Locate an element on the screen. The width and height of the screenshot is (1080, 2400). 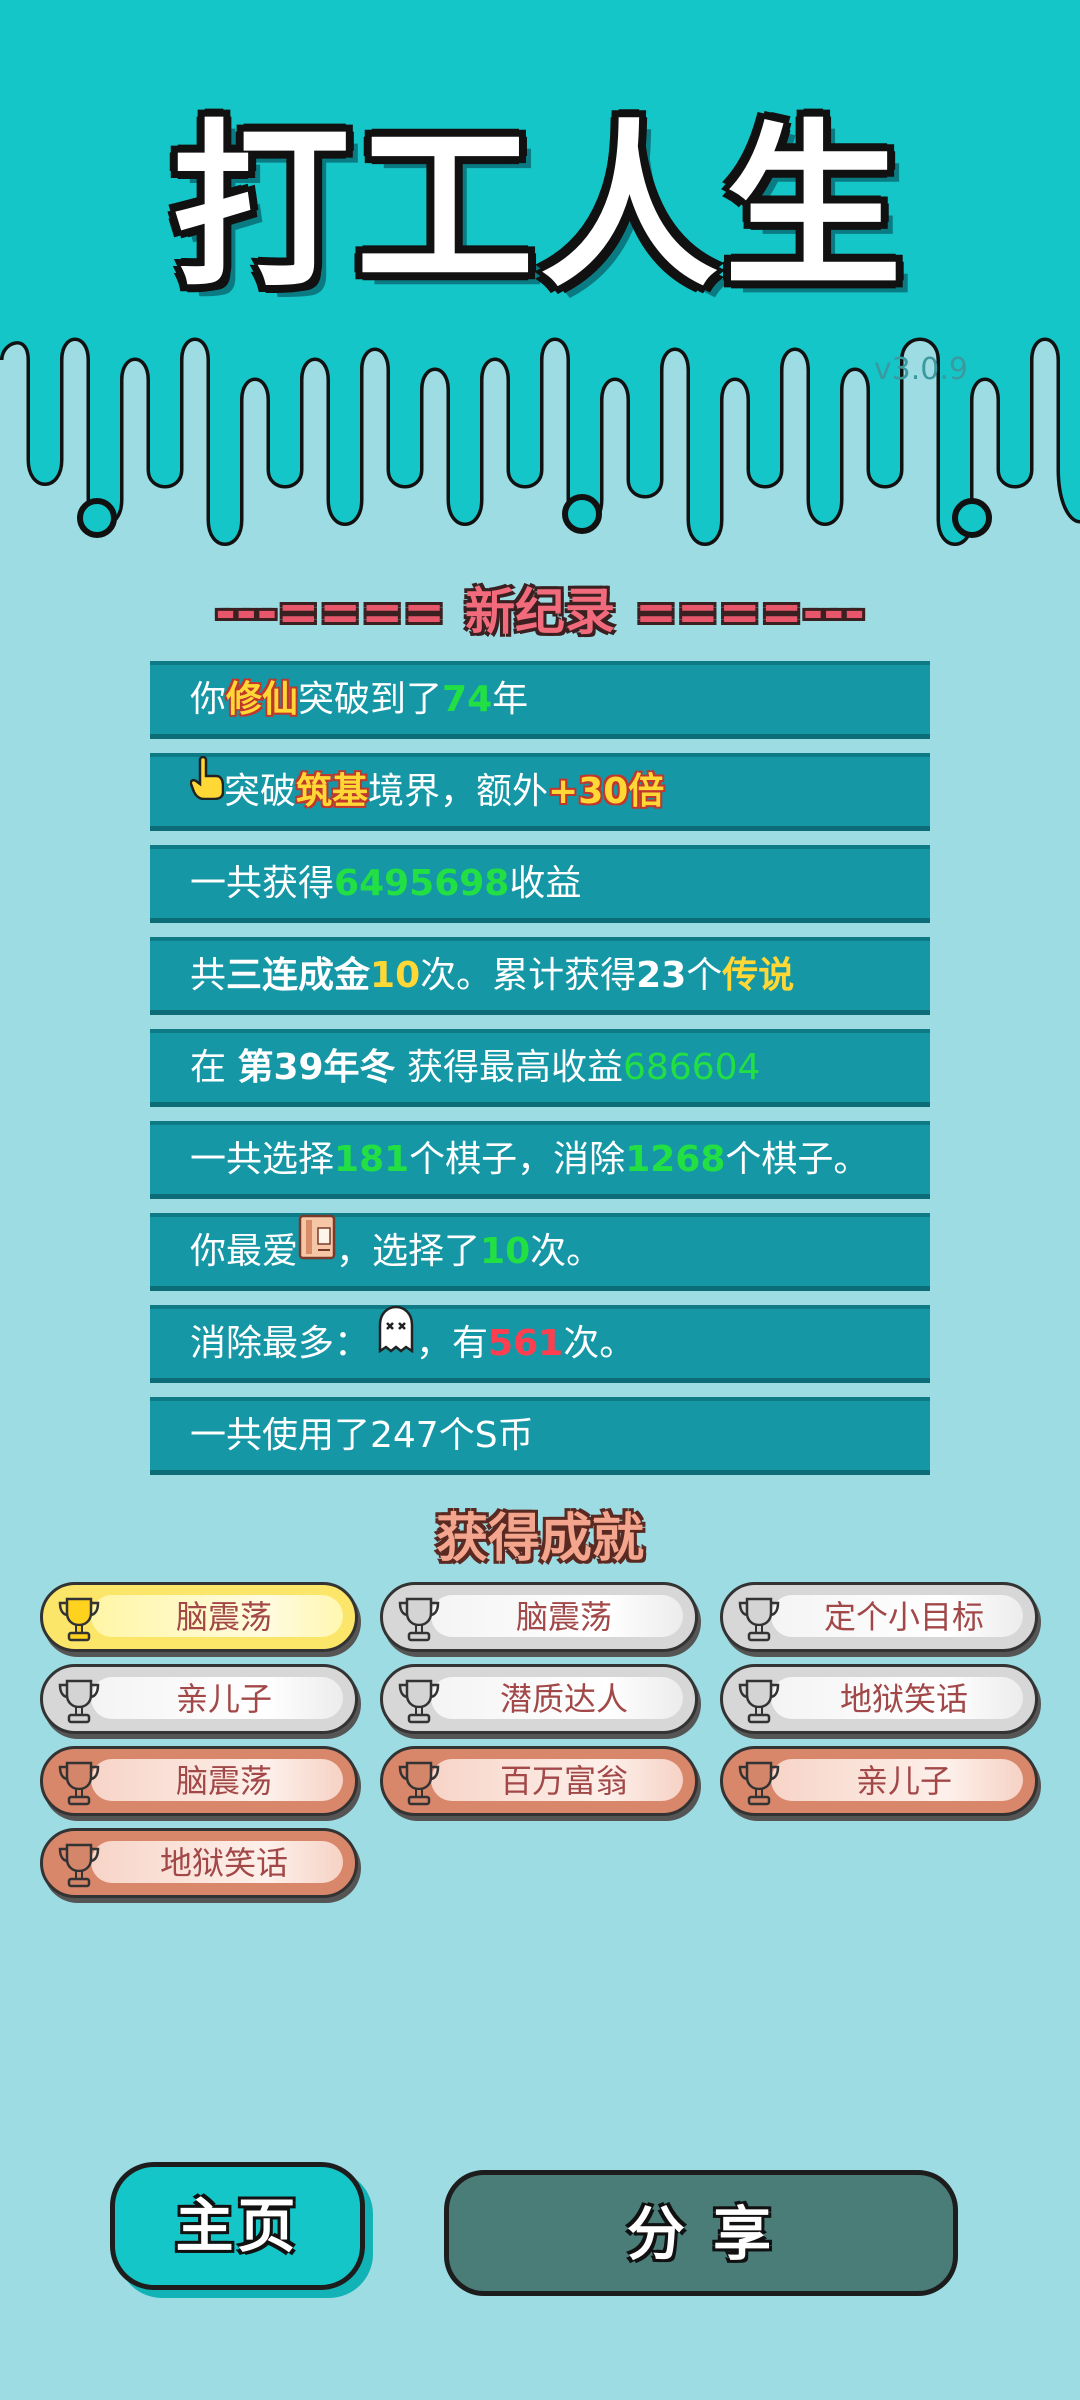
app-title: 打工人生 is located at coordinates (540, 207).